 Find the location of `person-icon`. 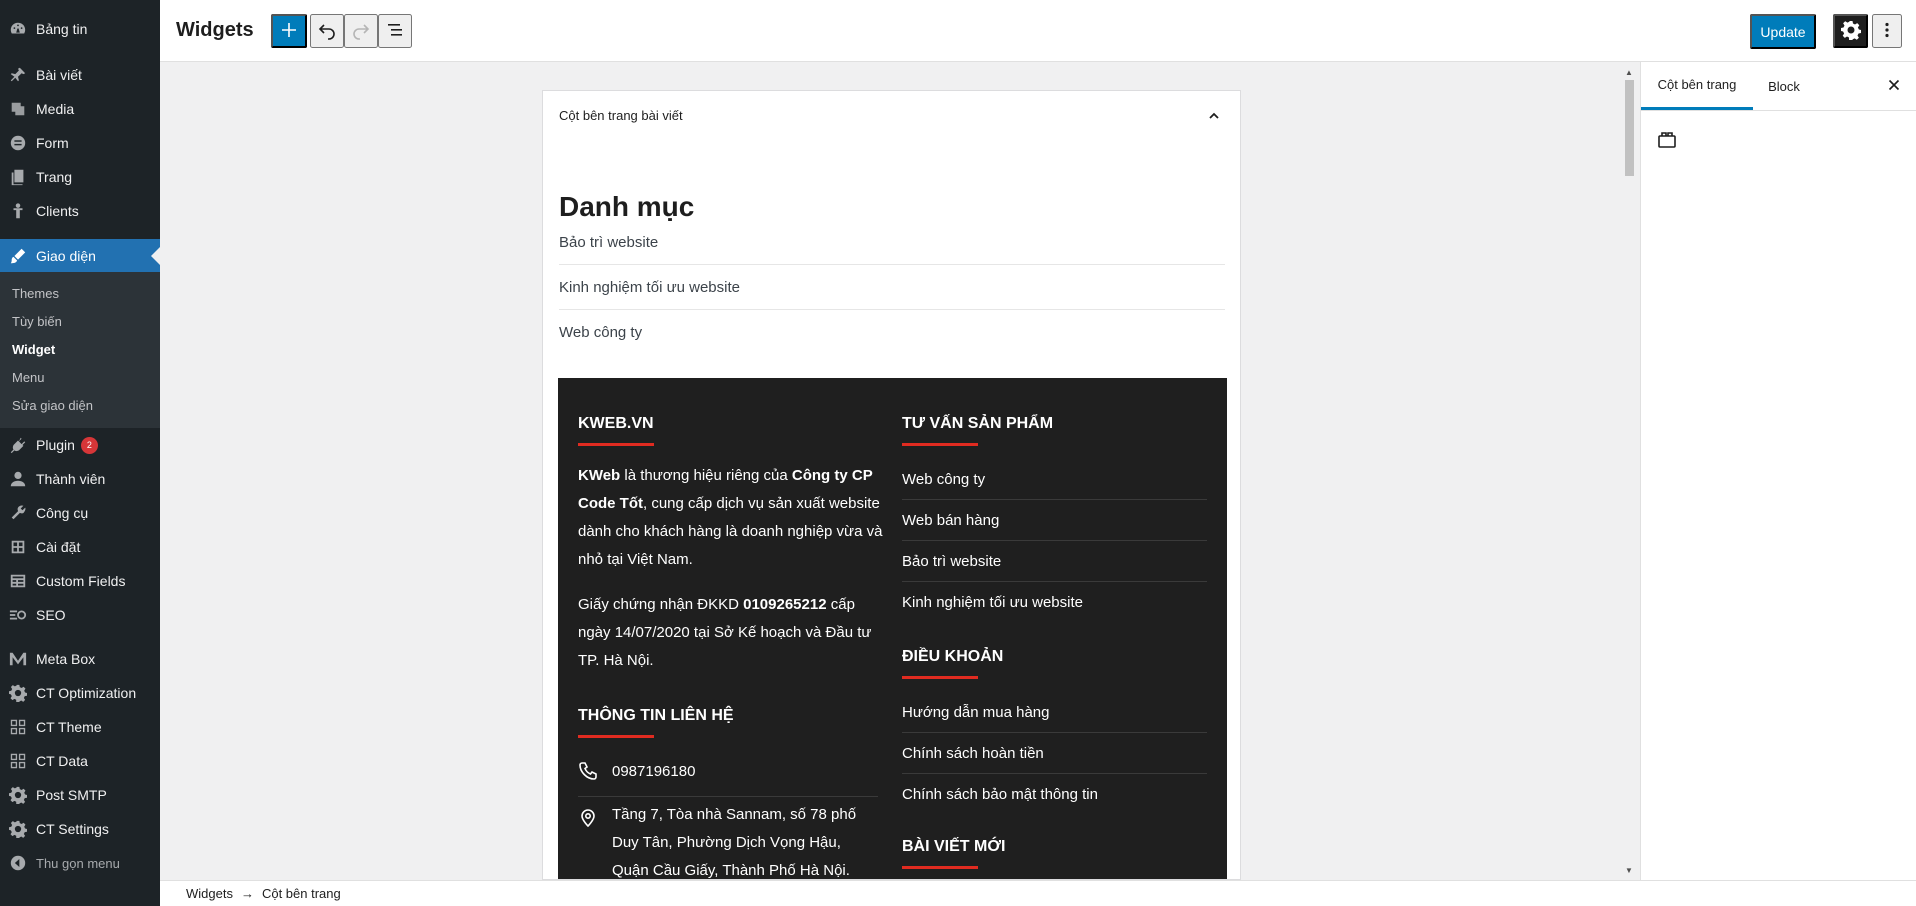

person-icon is located at coordinates (18, 211).